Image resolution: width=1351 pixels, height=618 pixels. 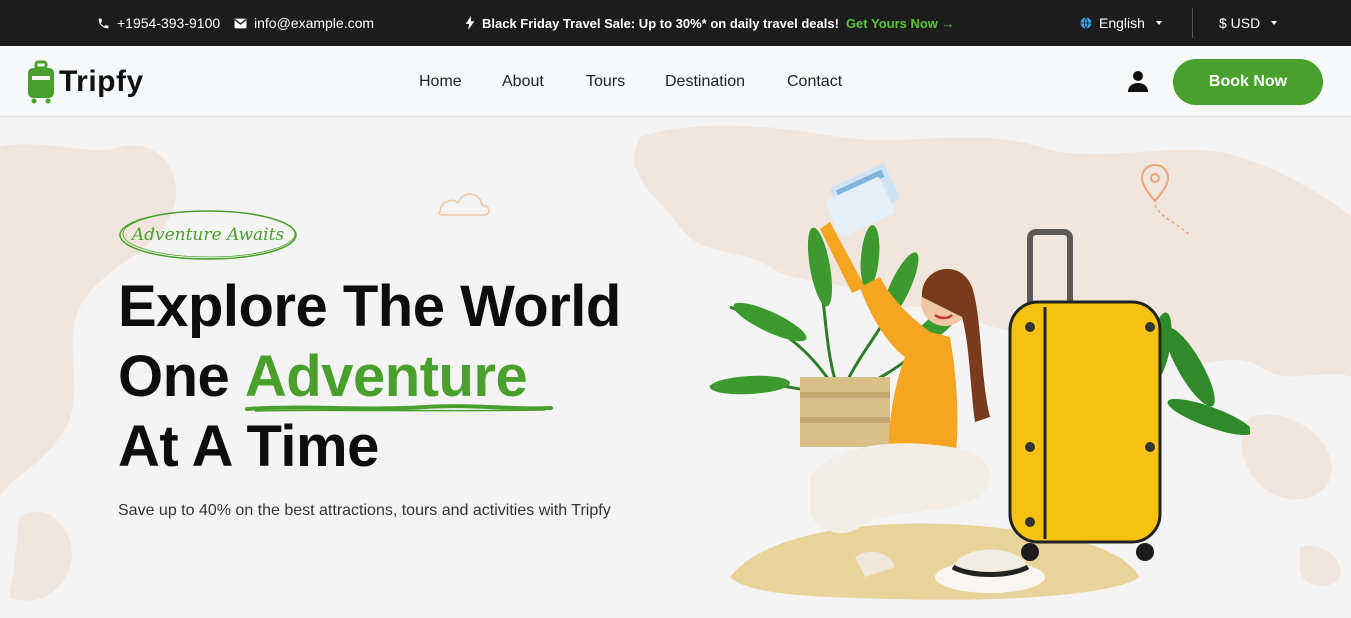 I want to click on email-address: info@example.com, so click(x=314, y=23).